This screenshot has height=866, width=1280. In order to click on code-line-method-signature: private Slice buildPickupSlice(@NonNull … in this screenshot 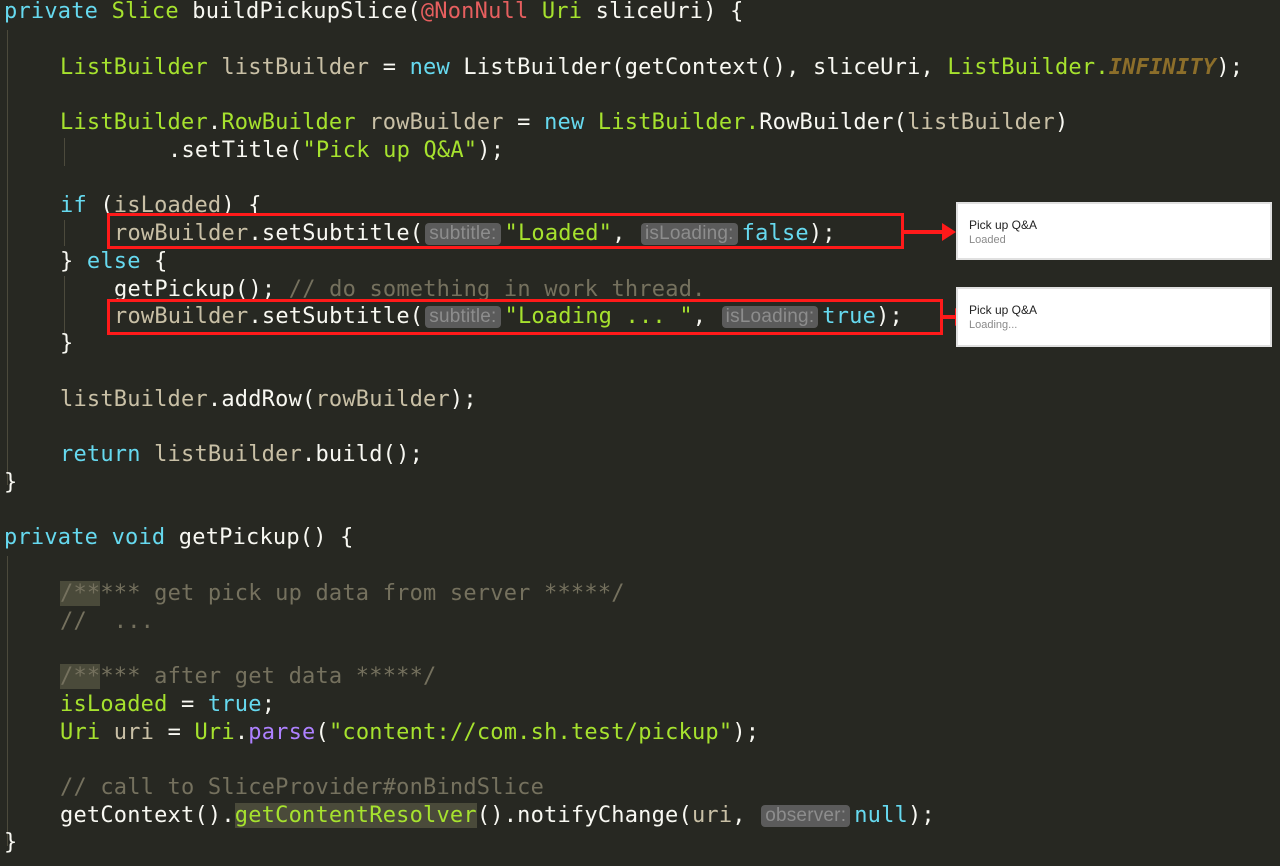, I will do `click(374, 13)`.